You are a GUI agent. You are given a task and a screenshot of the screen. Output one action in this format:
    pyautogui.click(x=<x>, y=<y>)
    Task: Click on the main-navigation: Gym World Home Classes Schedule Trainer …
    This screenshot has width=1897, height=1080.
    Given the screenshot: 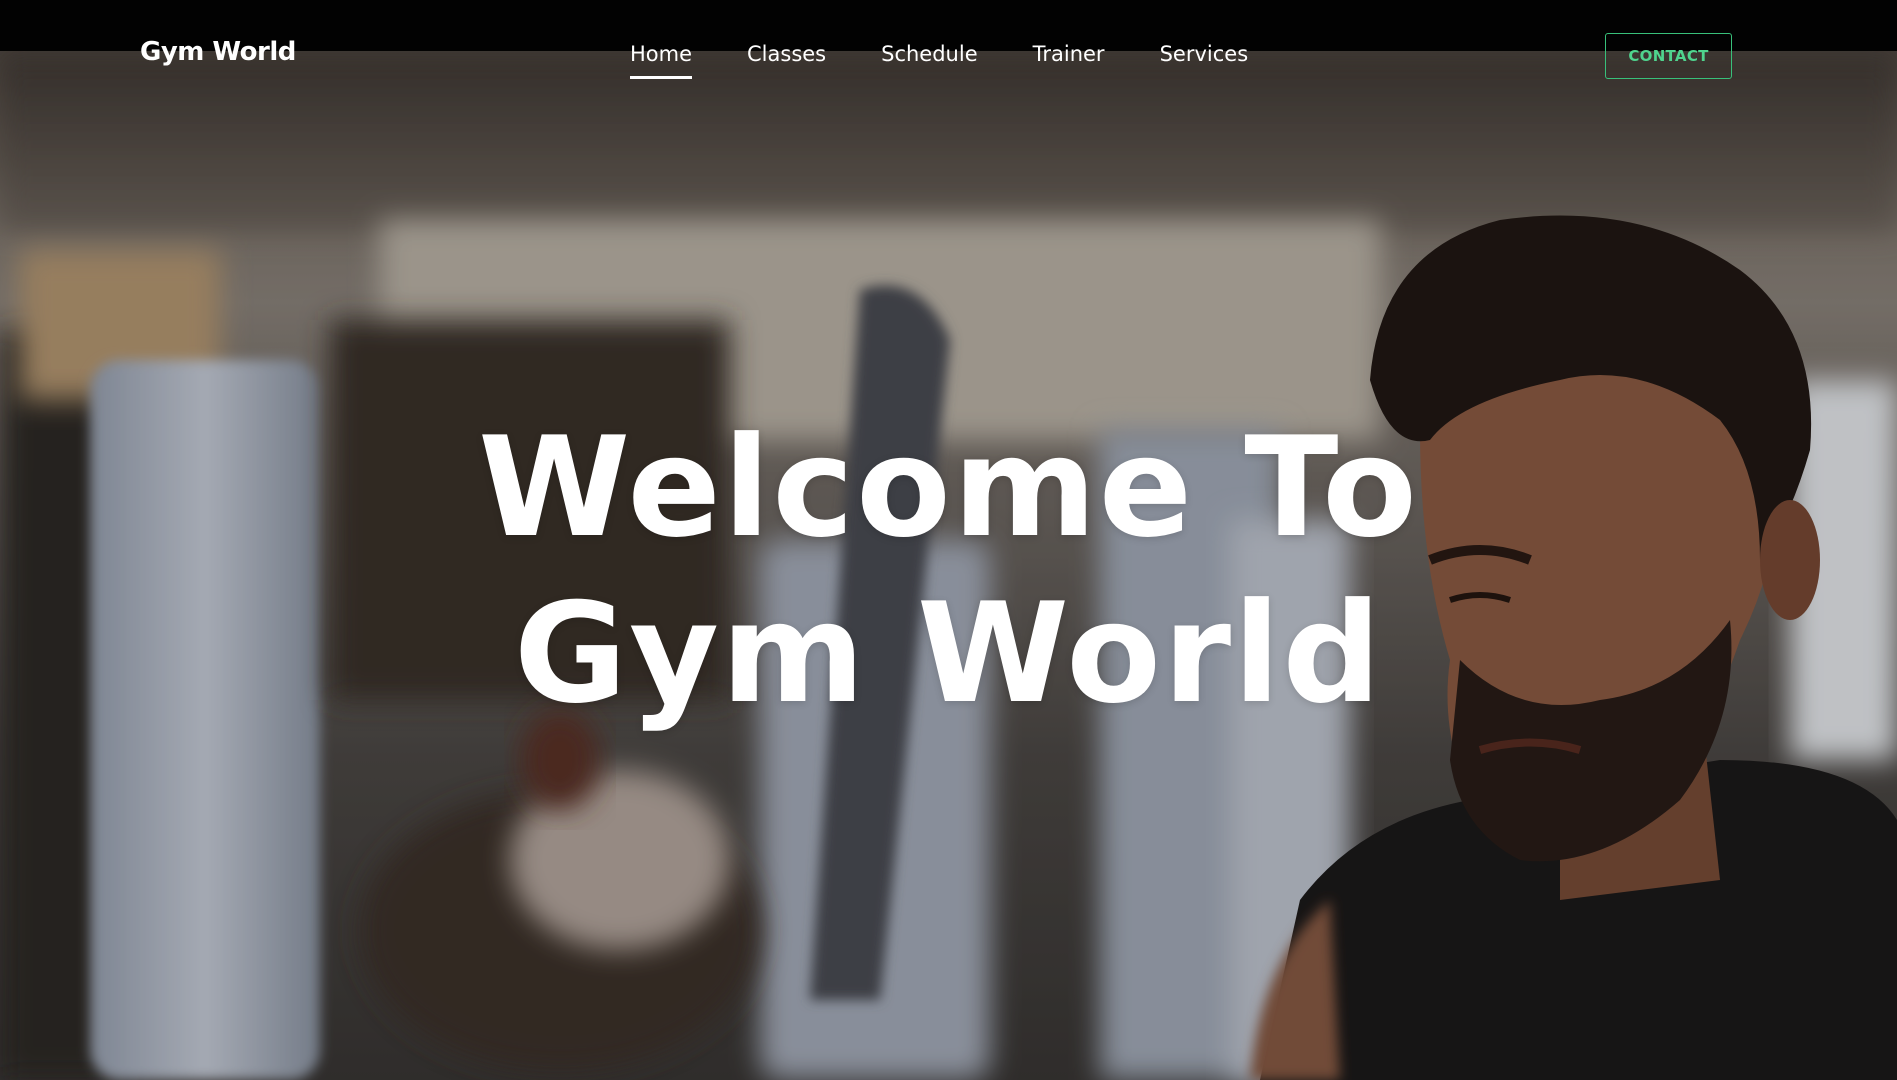 What is the action you would take?
    pyautogui.click(x=948, y=55)
    